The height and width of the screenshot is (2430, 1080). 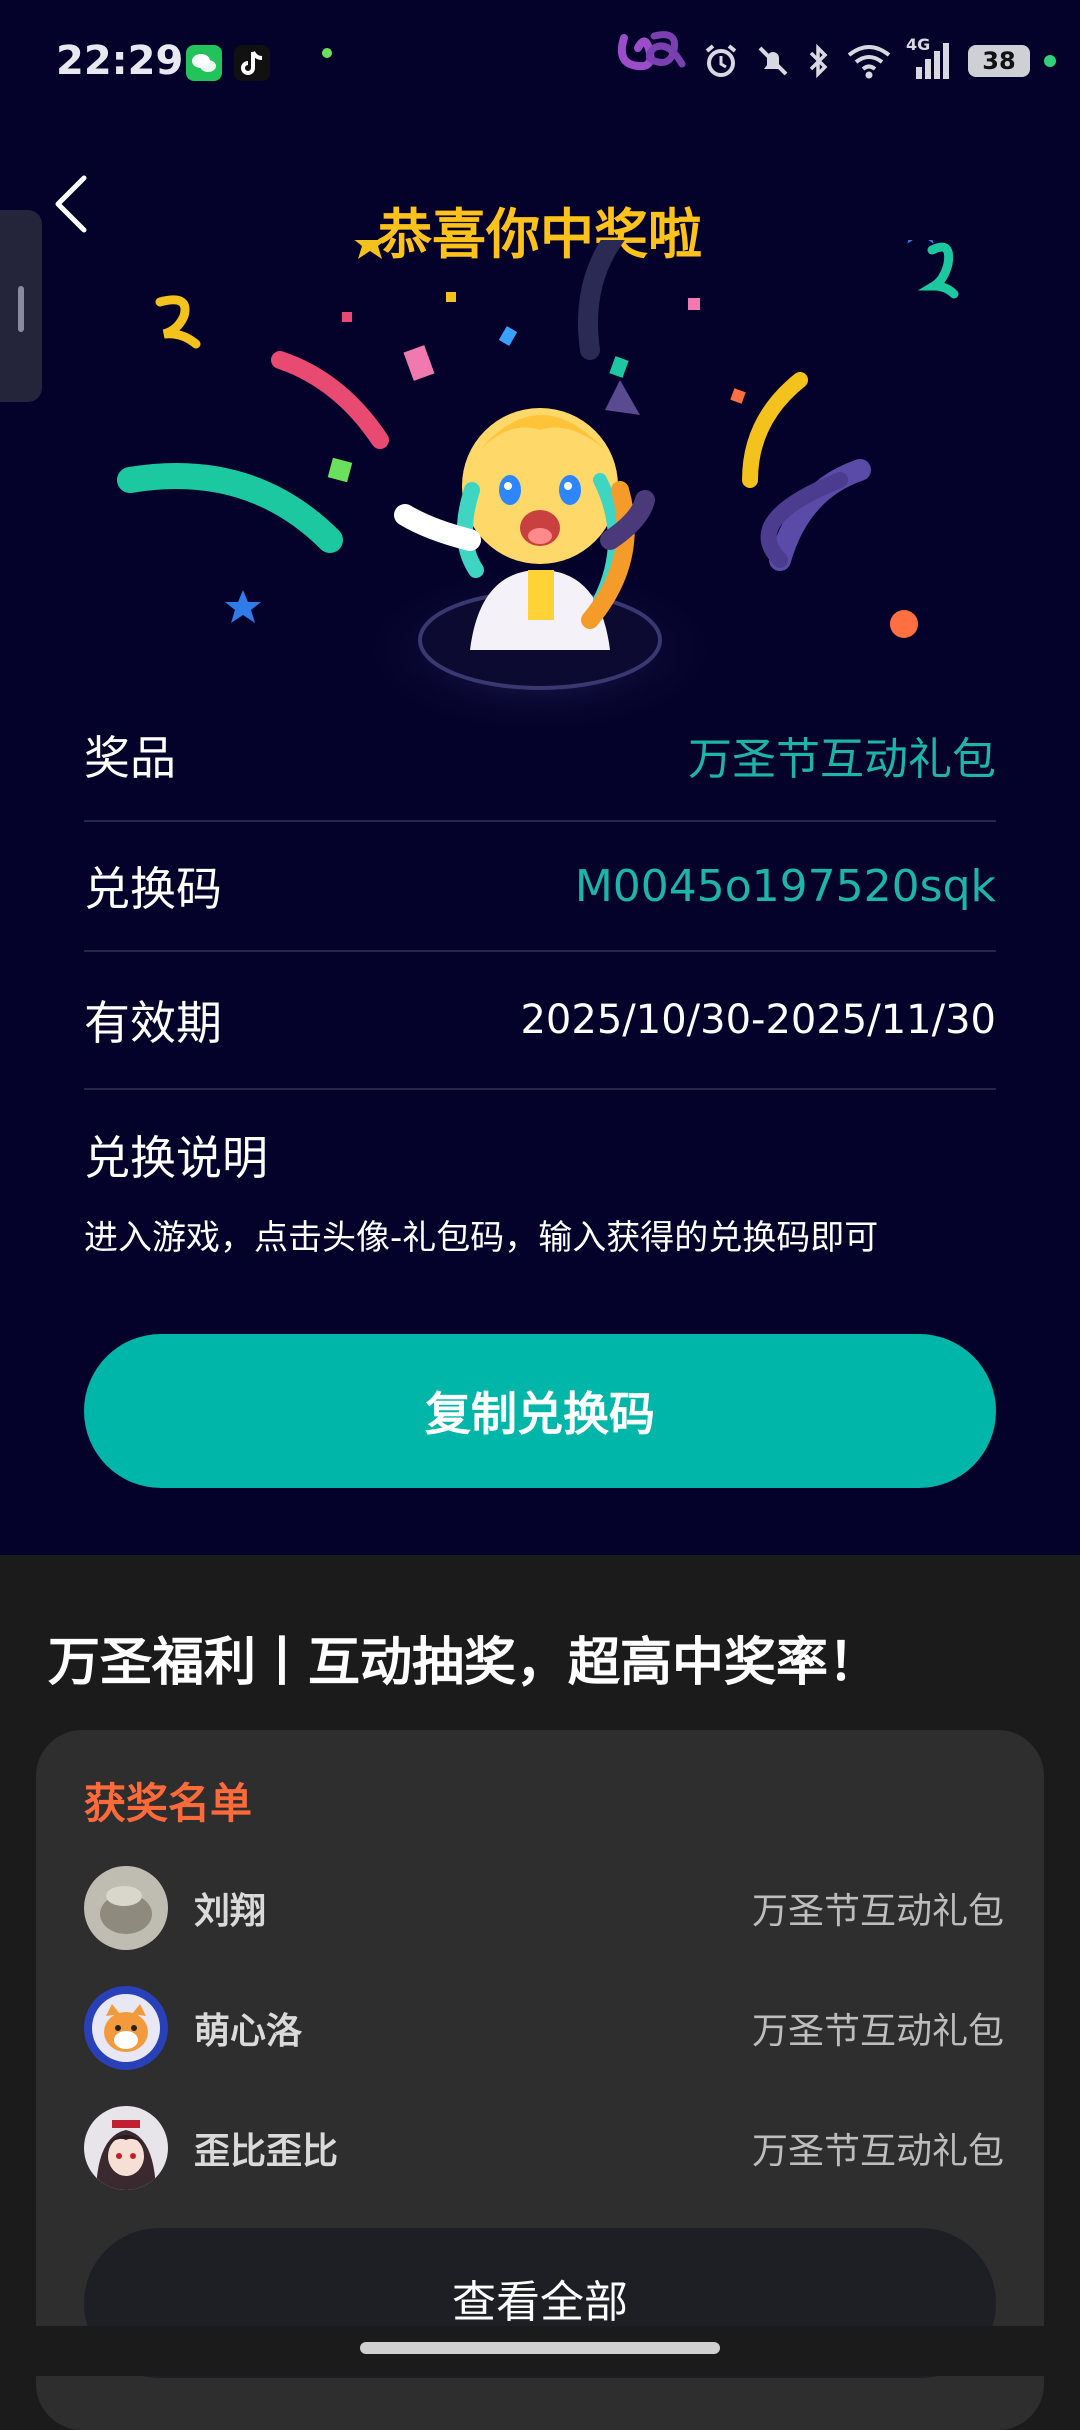 I want to click on winner-name: 萌心洛, so click(x=248, y=2031).